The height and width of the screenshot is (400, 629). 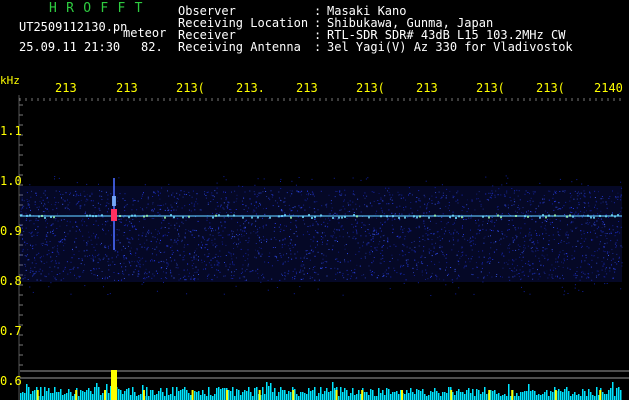 I want to click on y-axis-unit: kHz, so click(x=10, y=80).